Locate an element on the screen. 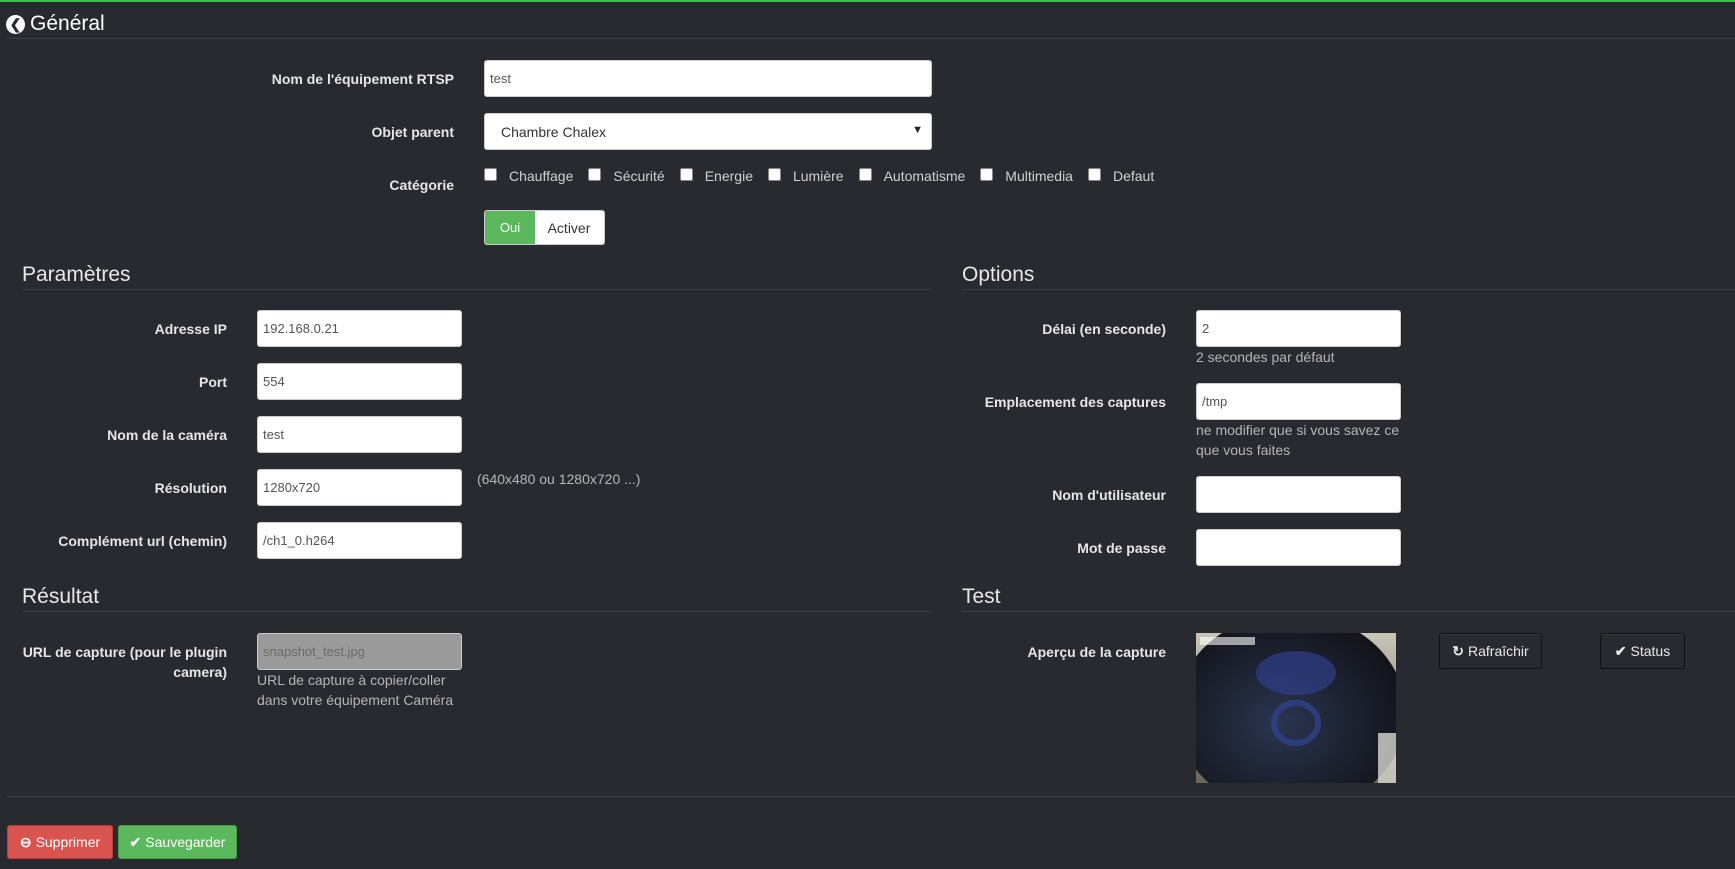  category-label: Catégorie is located at coordinates (421, 185).